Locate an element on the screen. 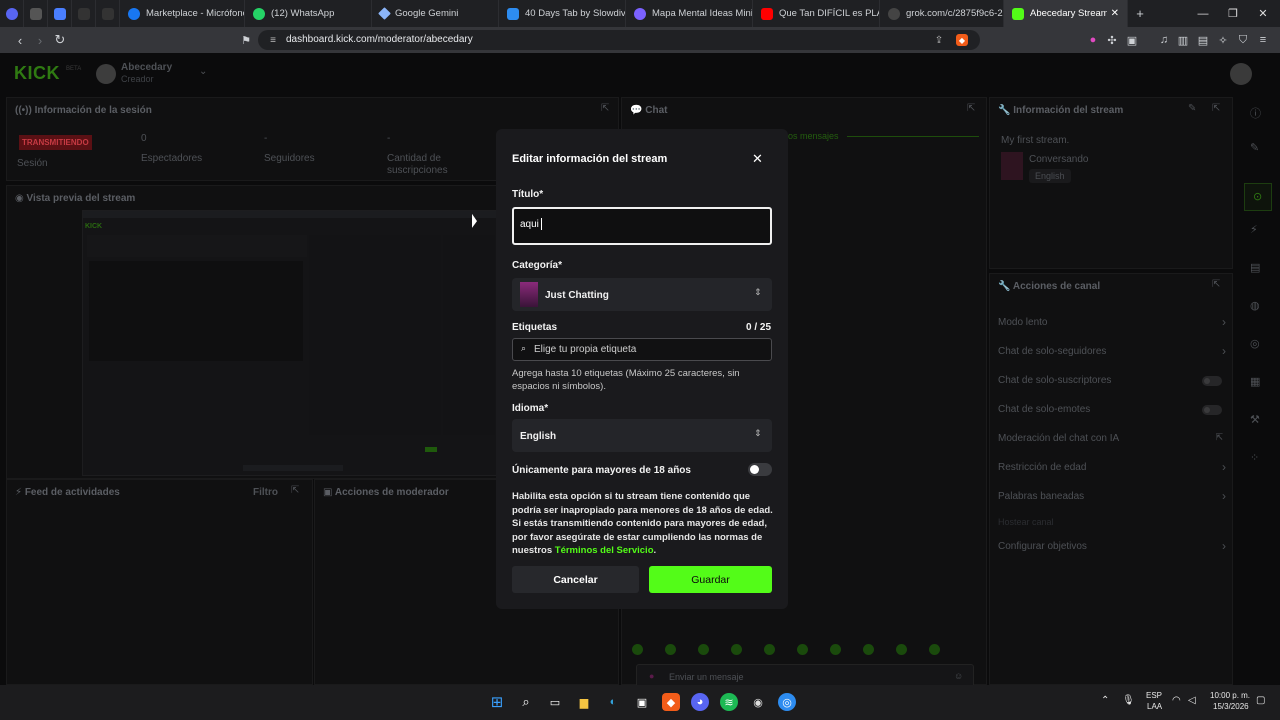 This screenshot has width=1280, height=720. filter-button: Filtro is located at coordinates (265, 492).